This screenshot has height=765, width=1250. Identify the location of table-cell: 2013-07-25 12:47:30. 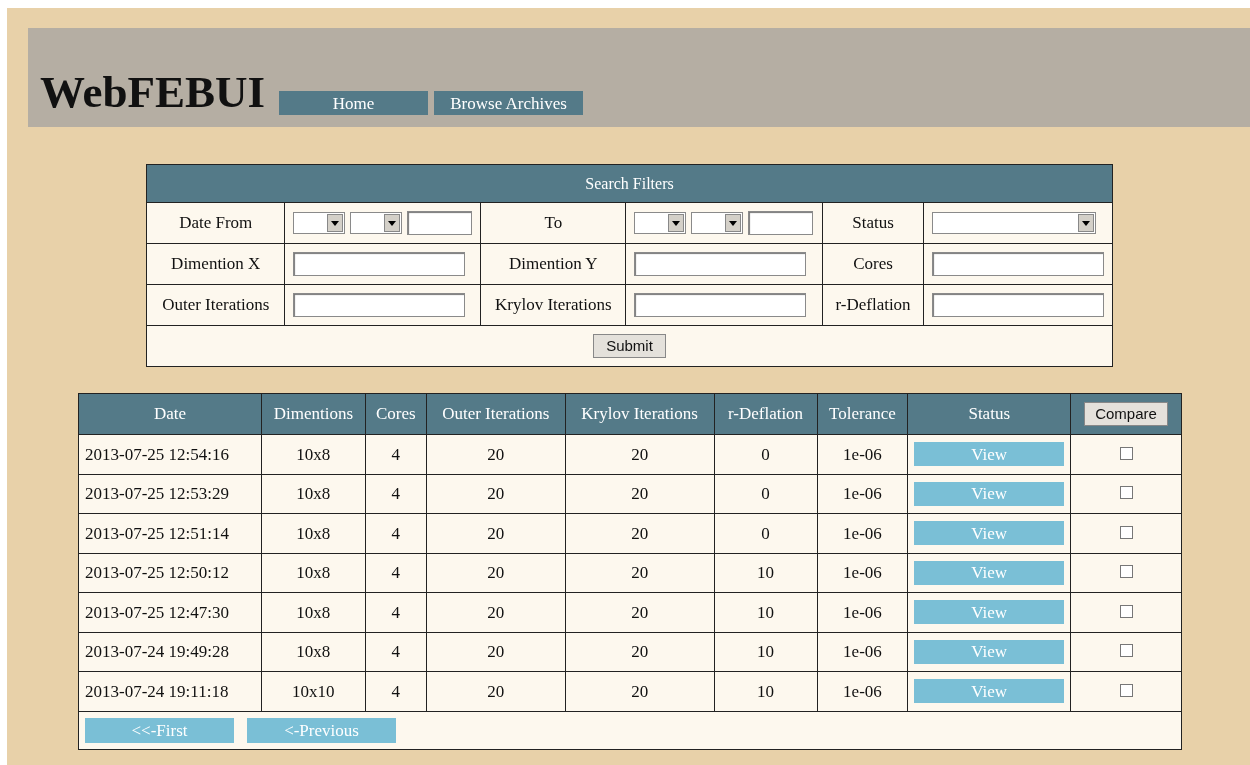
(170, 612).